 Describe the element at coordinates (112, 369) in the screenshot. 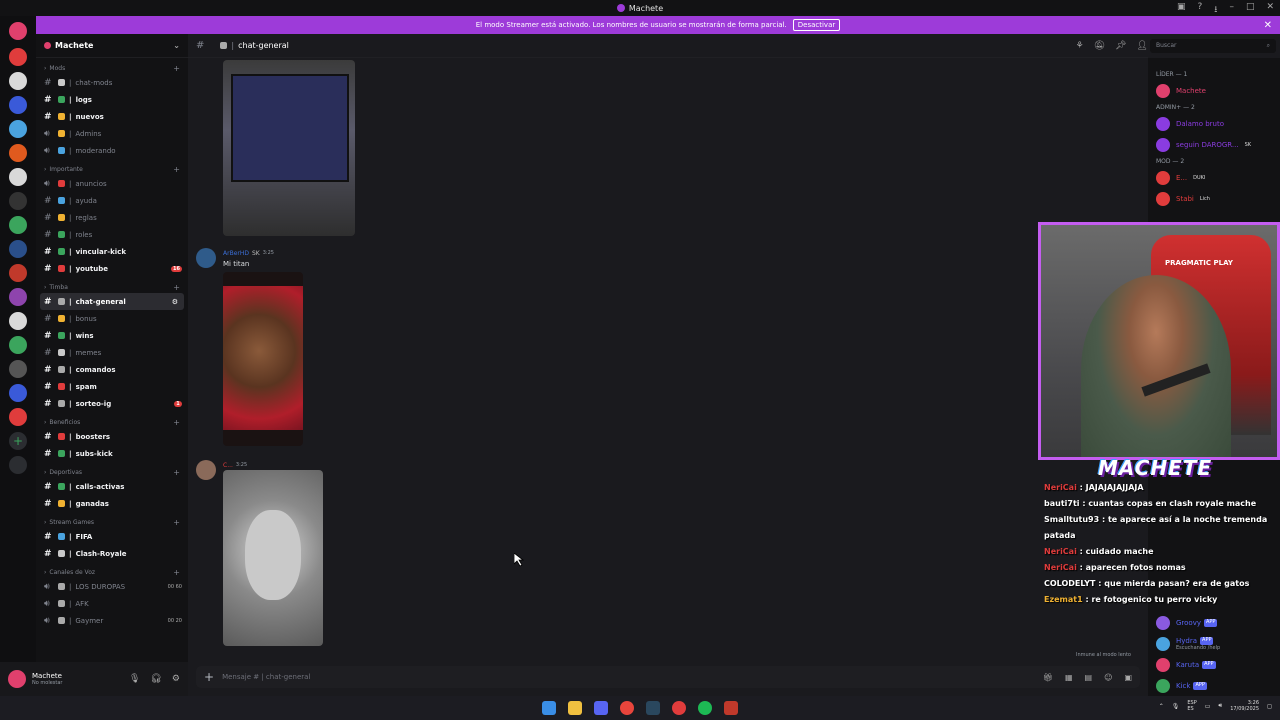

I see `channel-item: # | comandos` at that location.